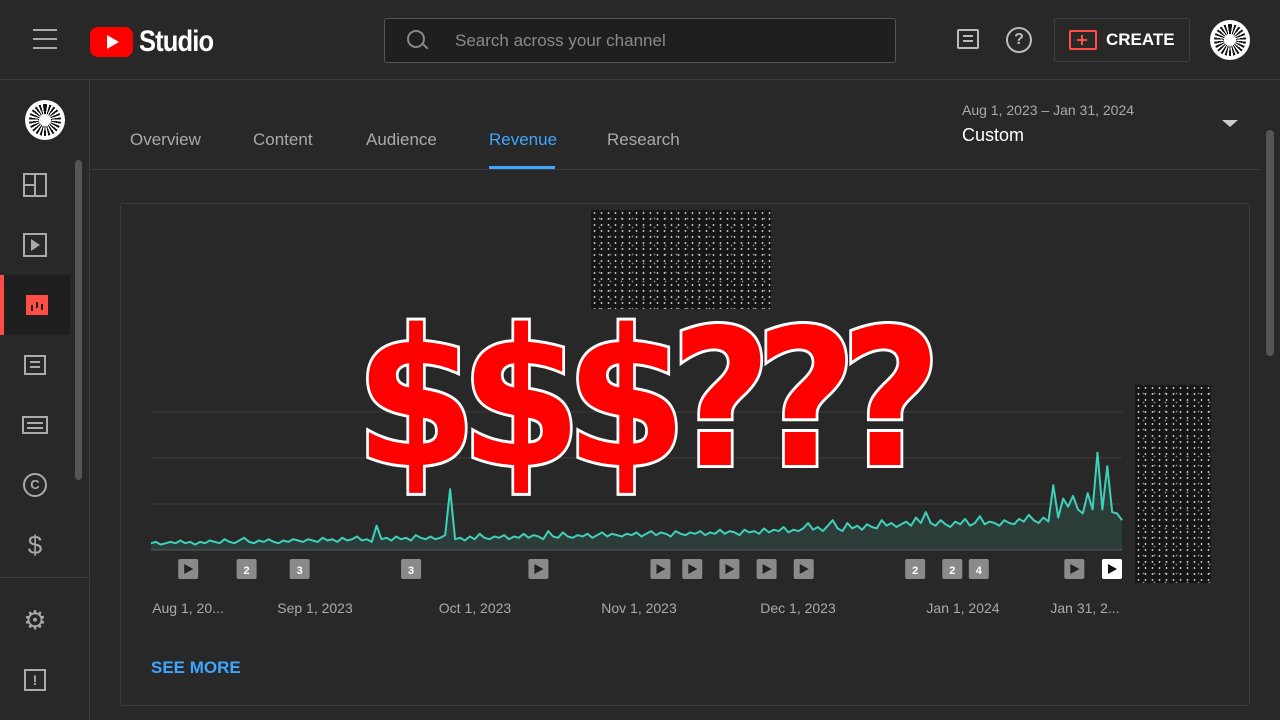  I want to click on account-avatar, so click(1230, 40).